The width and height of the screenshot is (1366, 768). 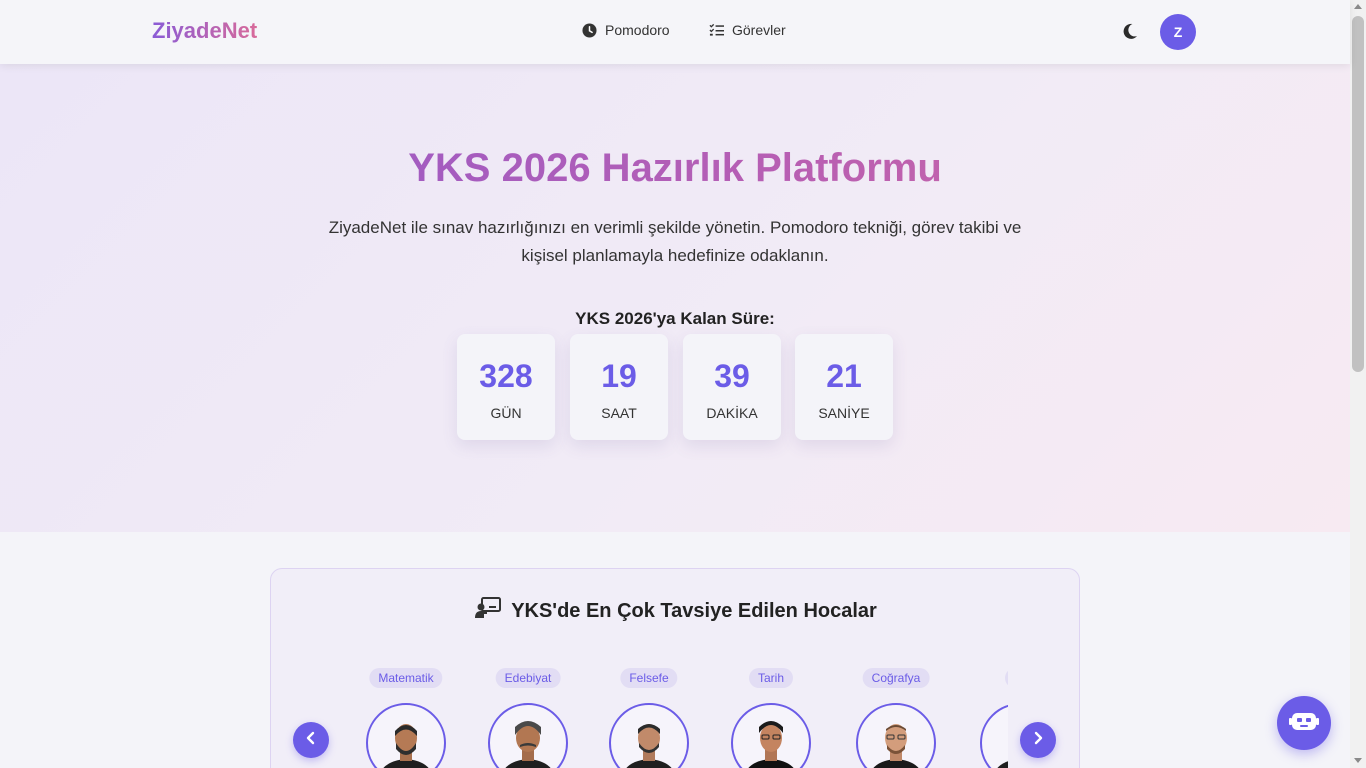 What do you see at coordinates (844, 413) in the screenshot?
I see `countdown-unit: SANİYE` at bounding box center [844, 413].